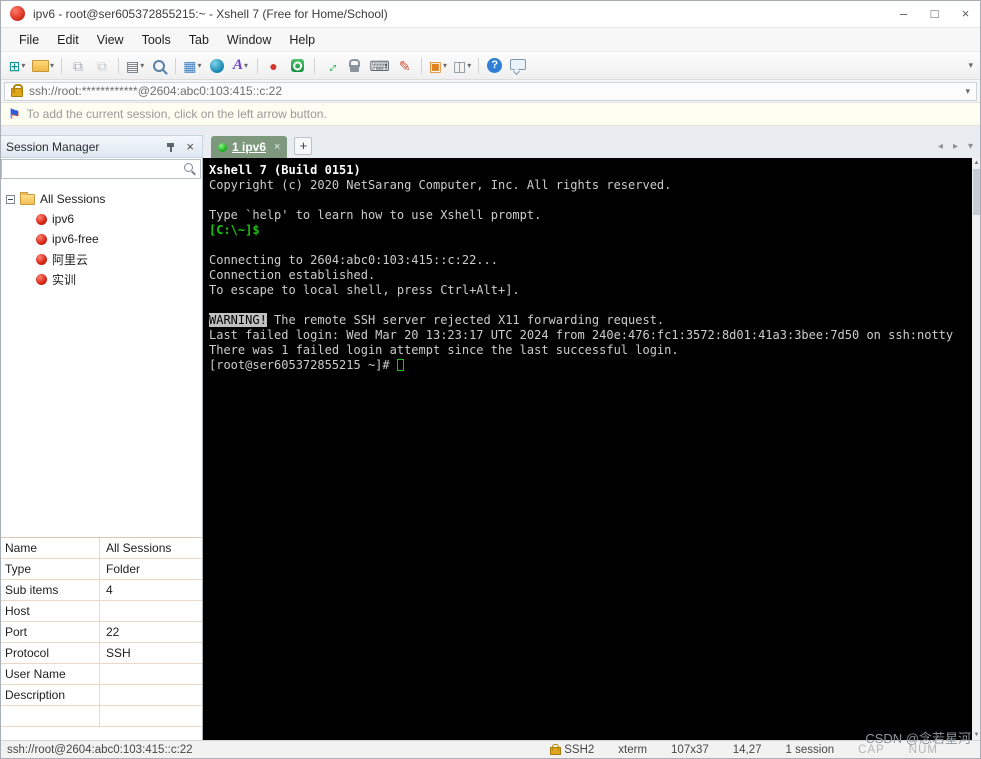  Describe the element at coordinates (967, 91) in the screenshot. I see `address-dropdown-icon: ▾` at that location.